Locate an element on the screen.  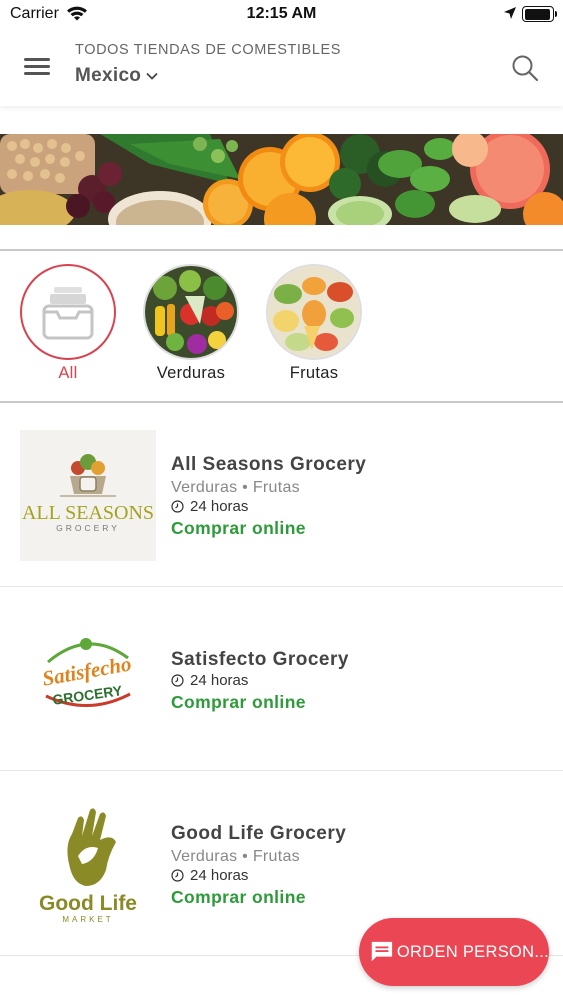
category-all-icon is located at coordinates (68, 312).